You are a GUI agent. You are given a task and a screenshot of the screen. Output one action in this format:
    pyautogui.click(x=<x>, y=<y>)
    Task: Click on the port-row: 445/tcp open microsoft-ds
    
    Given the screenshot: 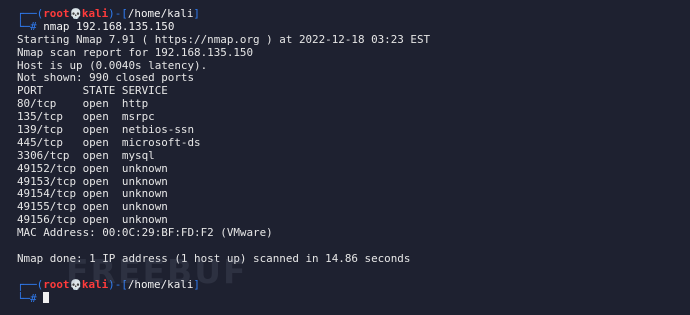 What is the action you would take?
    pyautogui.click(x=109, y=142)
    